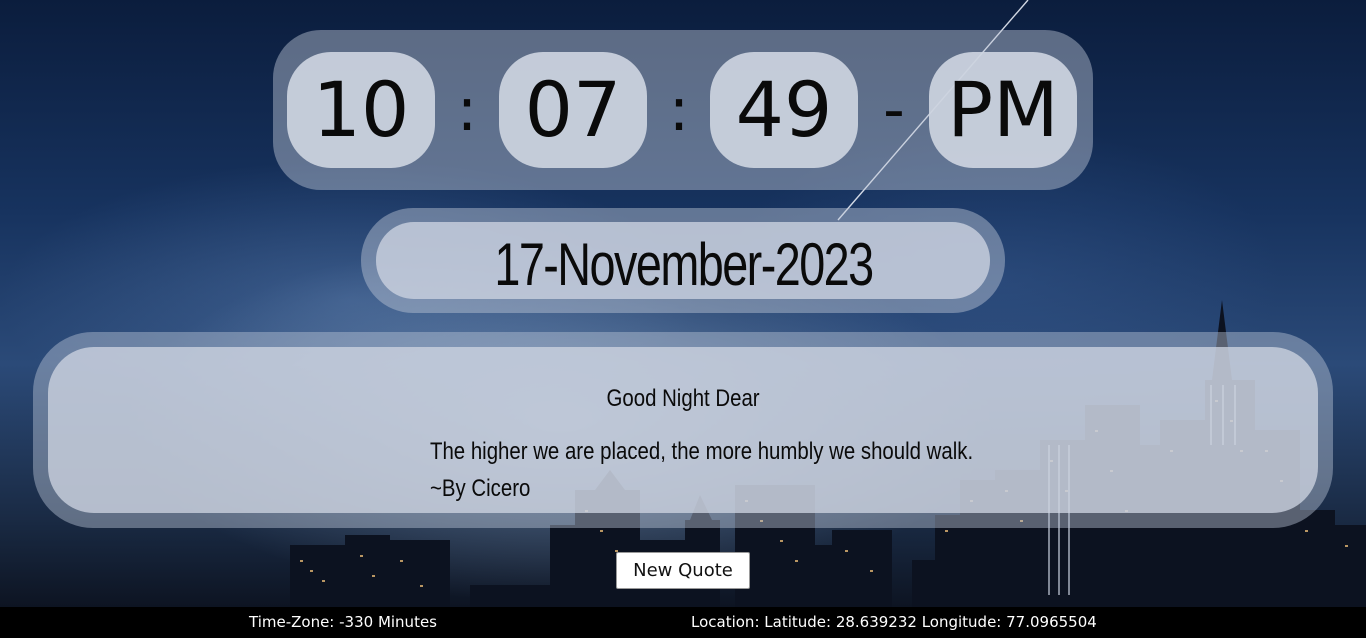 The height and width of the screenshot is (638, 1366). What do you see at coordinates (784, 110) in the screenshot?
I see `clock-seconds: 49` at bounding box center [784, 110].